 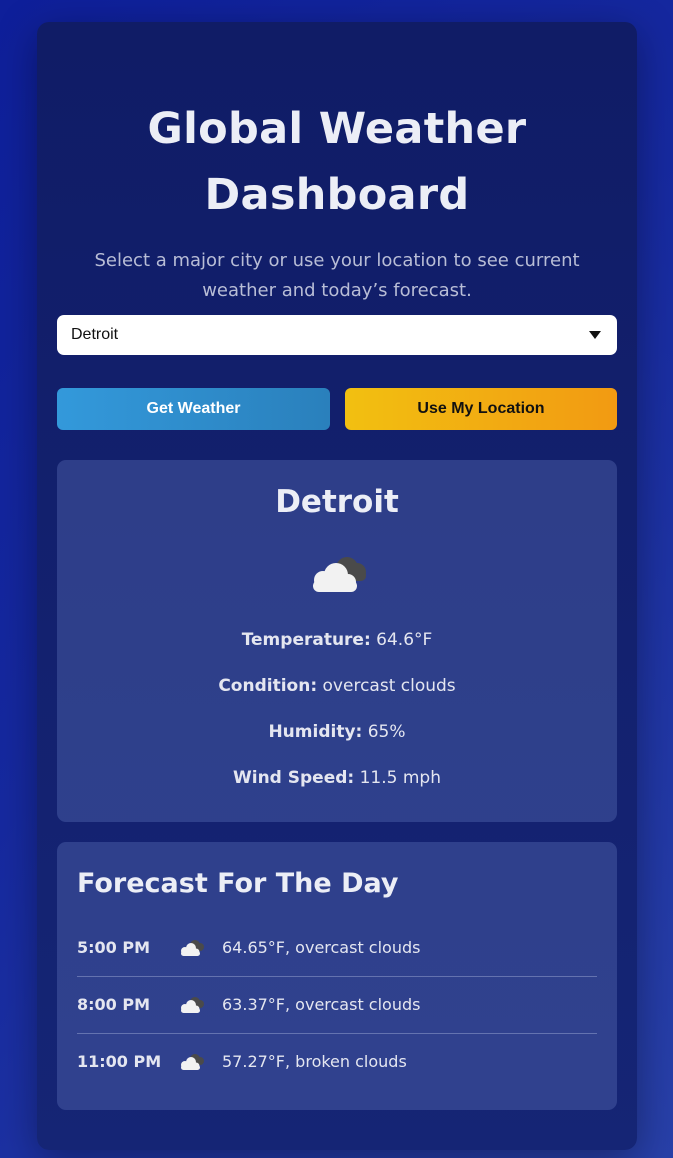 I want to click on humidity-label: Humidity:, so click(x=315, y=732).